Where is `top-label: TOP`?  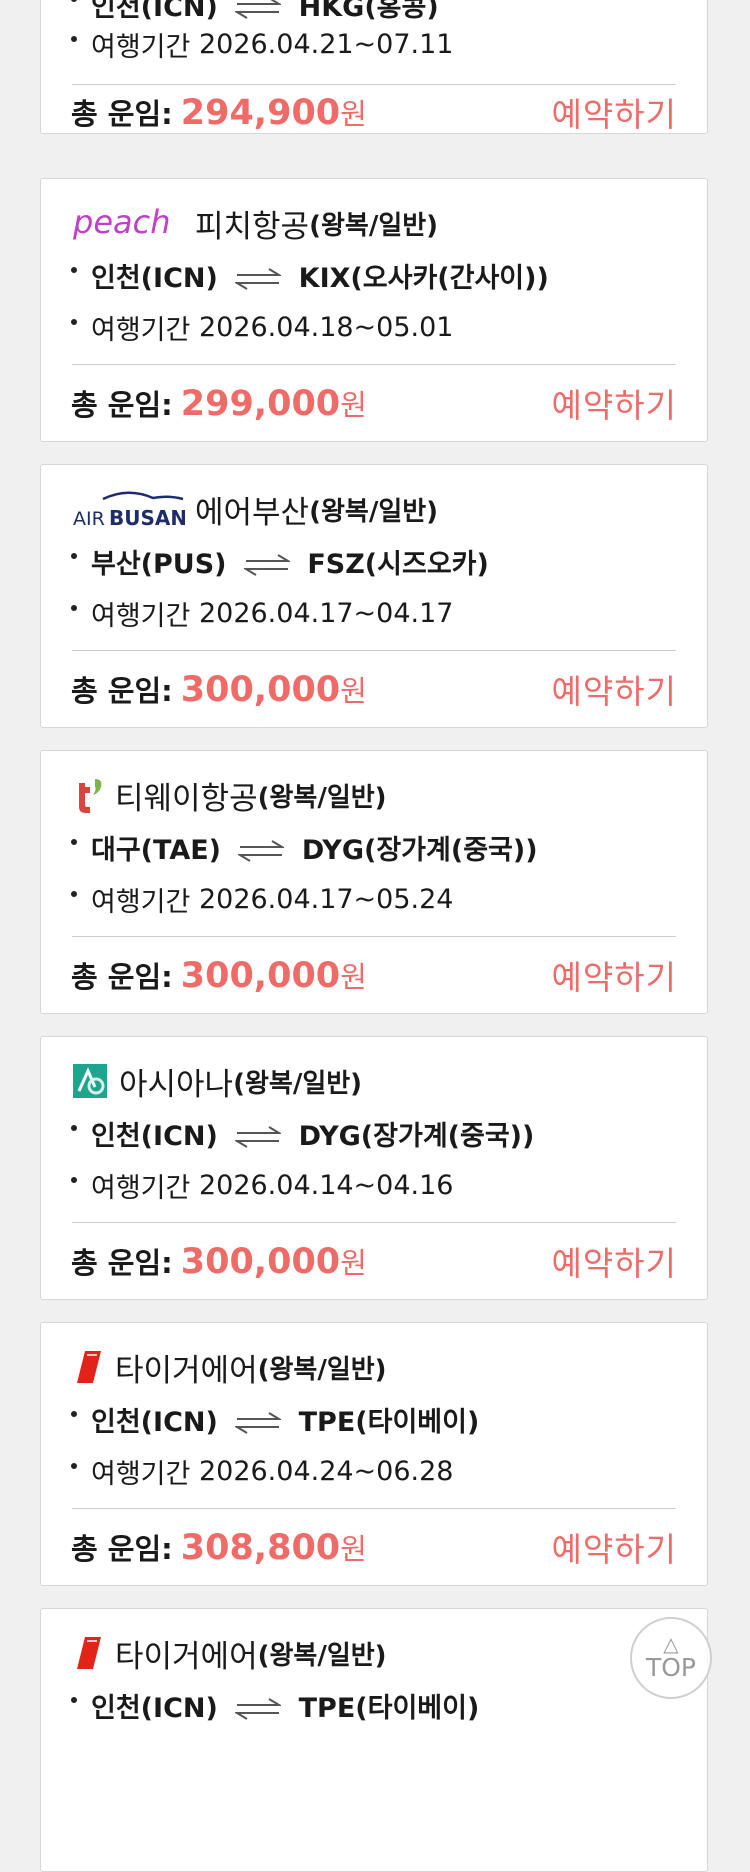
top-label: TOP is located at coordinates (671, 1667).